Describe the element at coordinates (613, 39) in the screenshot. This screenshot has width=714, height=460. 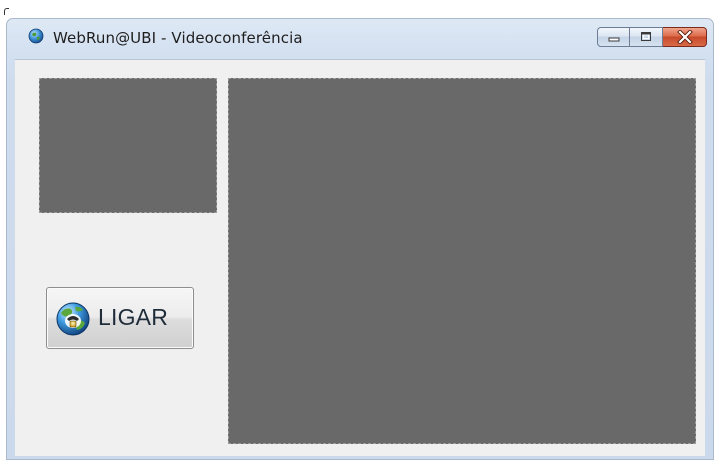
I see `minimize-icon` at that location.